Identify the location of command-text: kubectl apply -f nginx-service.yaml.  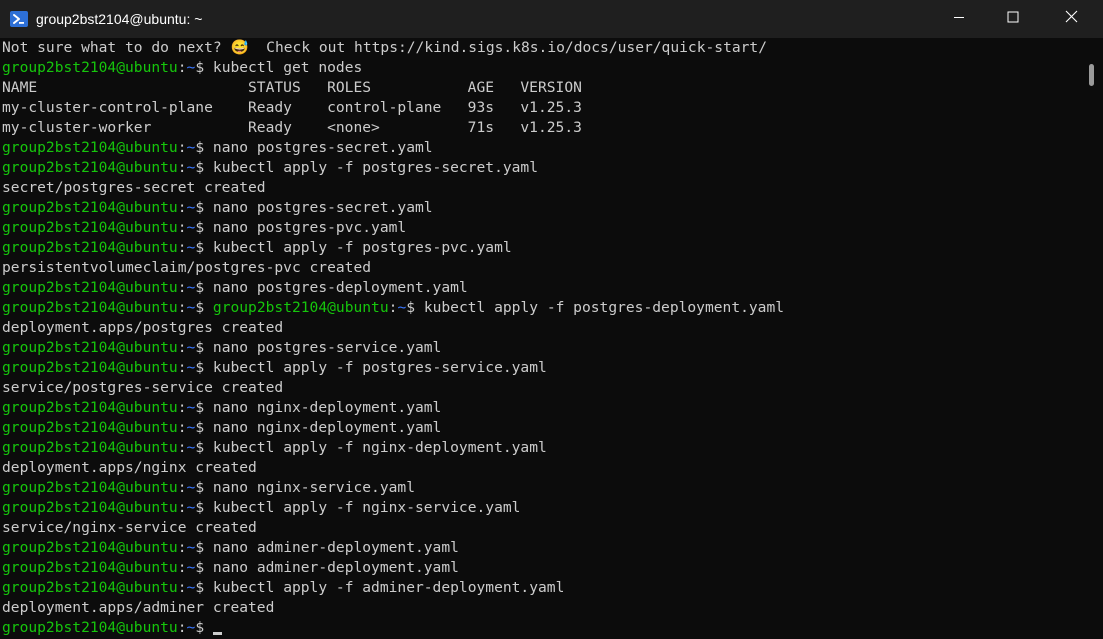
(366, 507).